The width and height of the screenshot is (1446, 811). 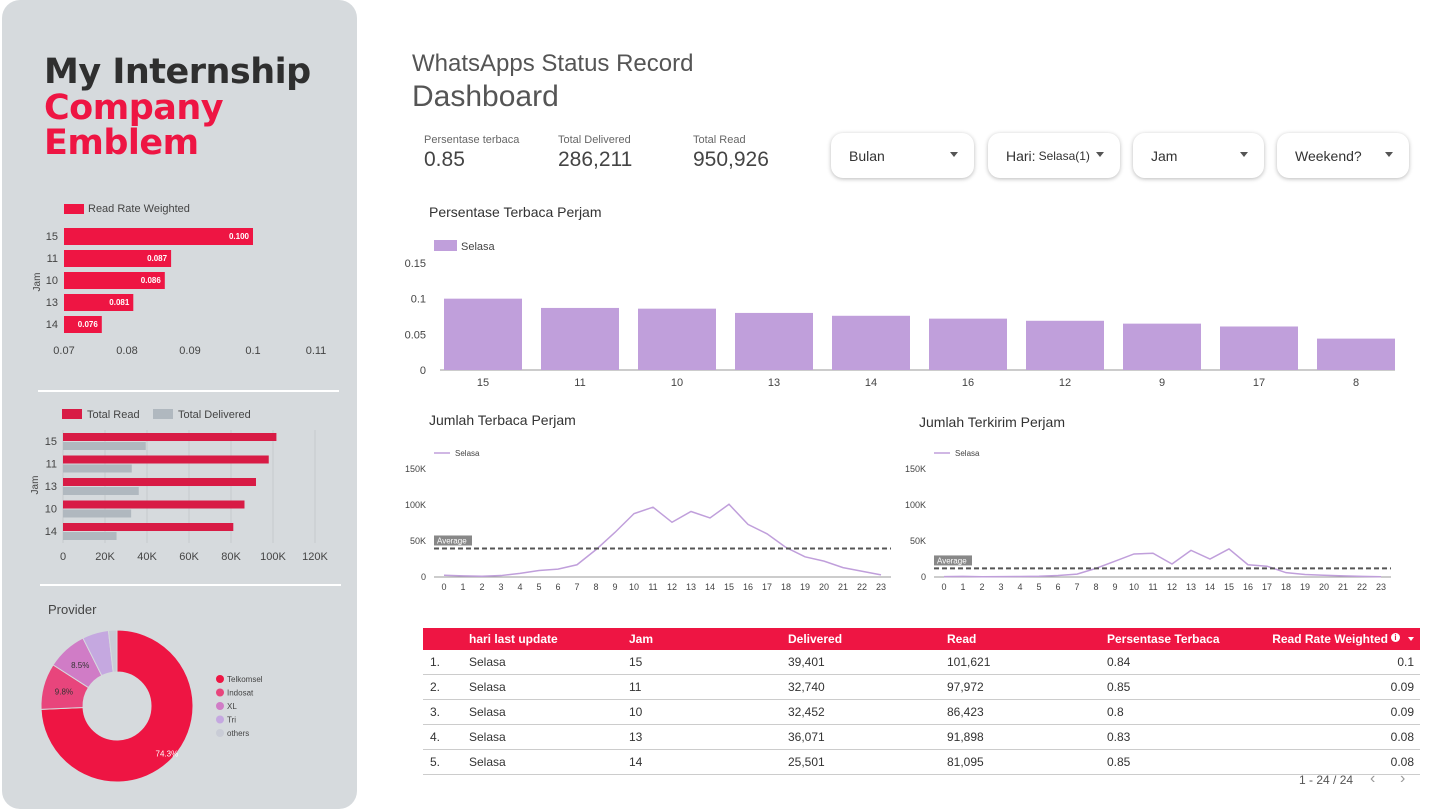 I want to click on bar-chart-title: Persentase Terbaca Perjam, so click(x=515, y=212).